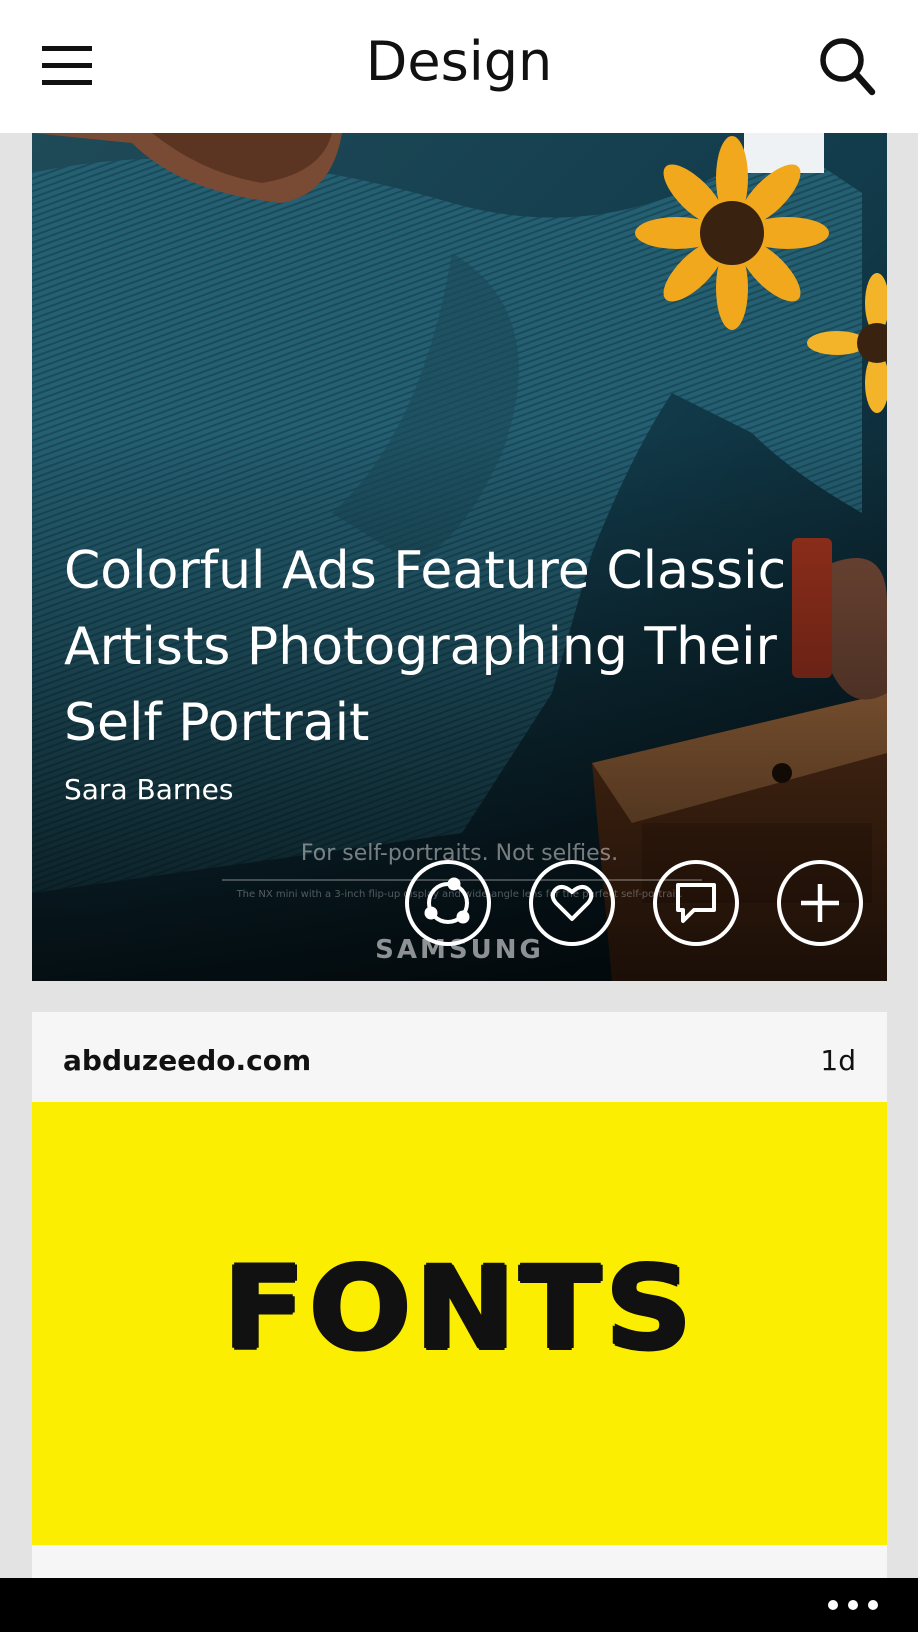 This screenshot has height=1632, width=918. Describe the element at coordinates (853, 1605) in the screenshot. I see `more-options-icon` at that location.